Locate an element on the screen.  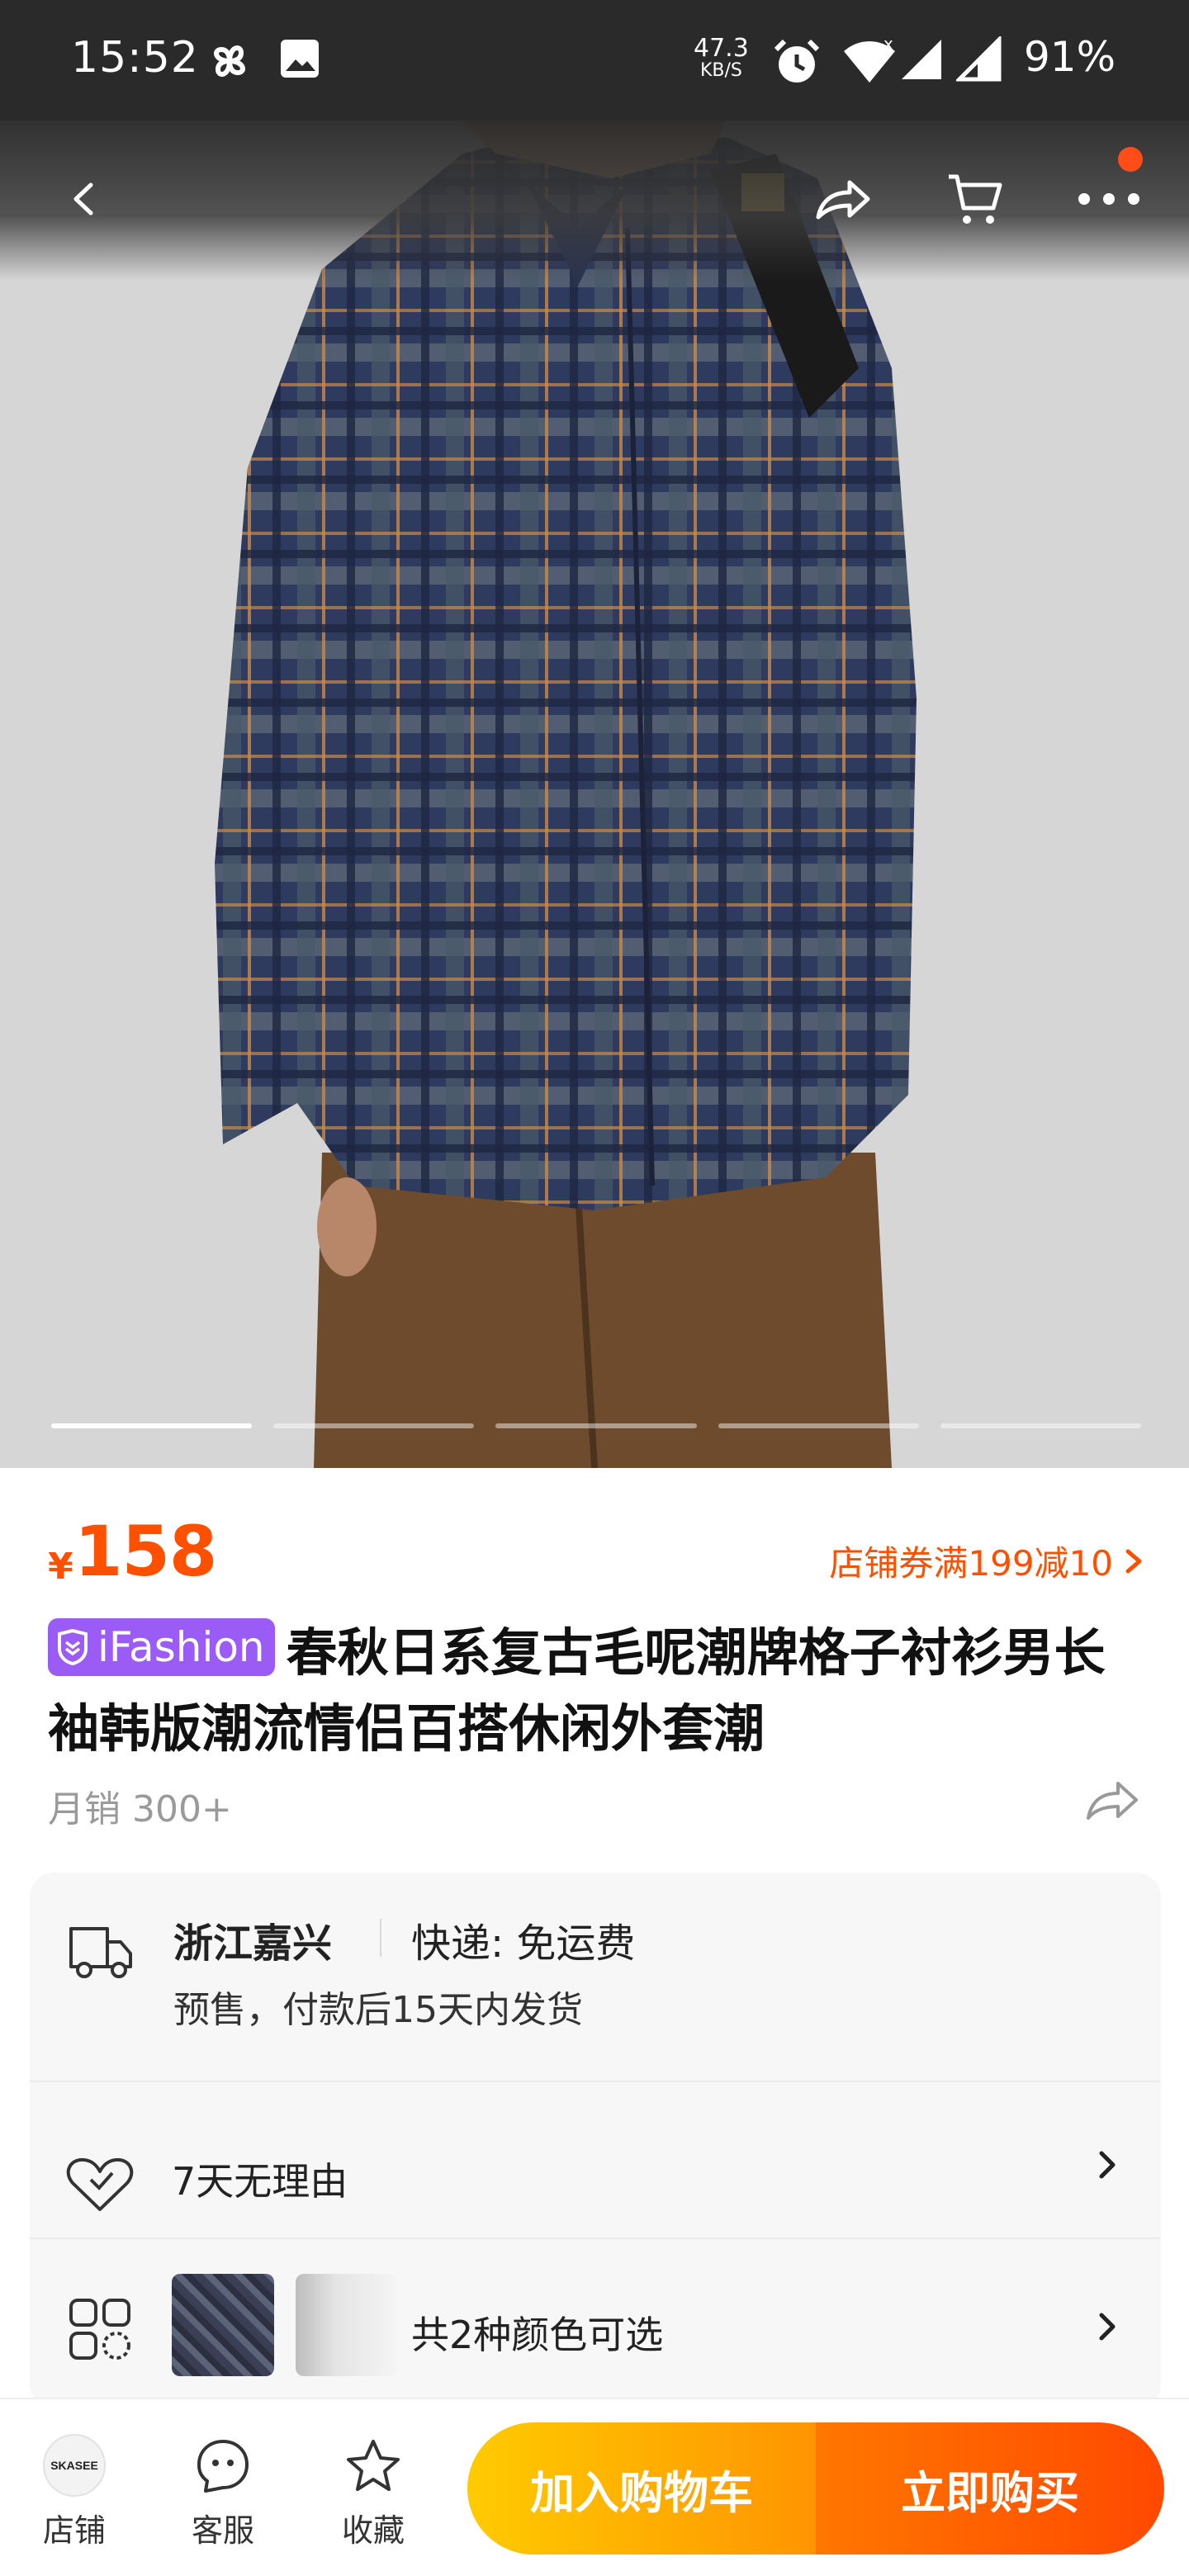
ship-from-location: 浙江嘉兴 is located at coordinates (253, 1943).